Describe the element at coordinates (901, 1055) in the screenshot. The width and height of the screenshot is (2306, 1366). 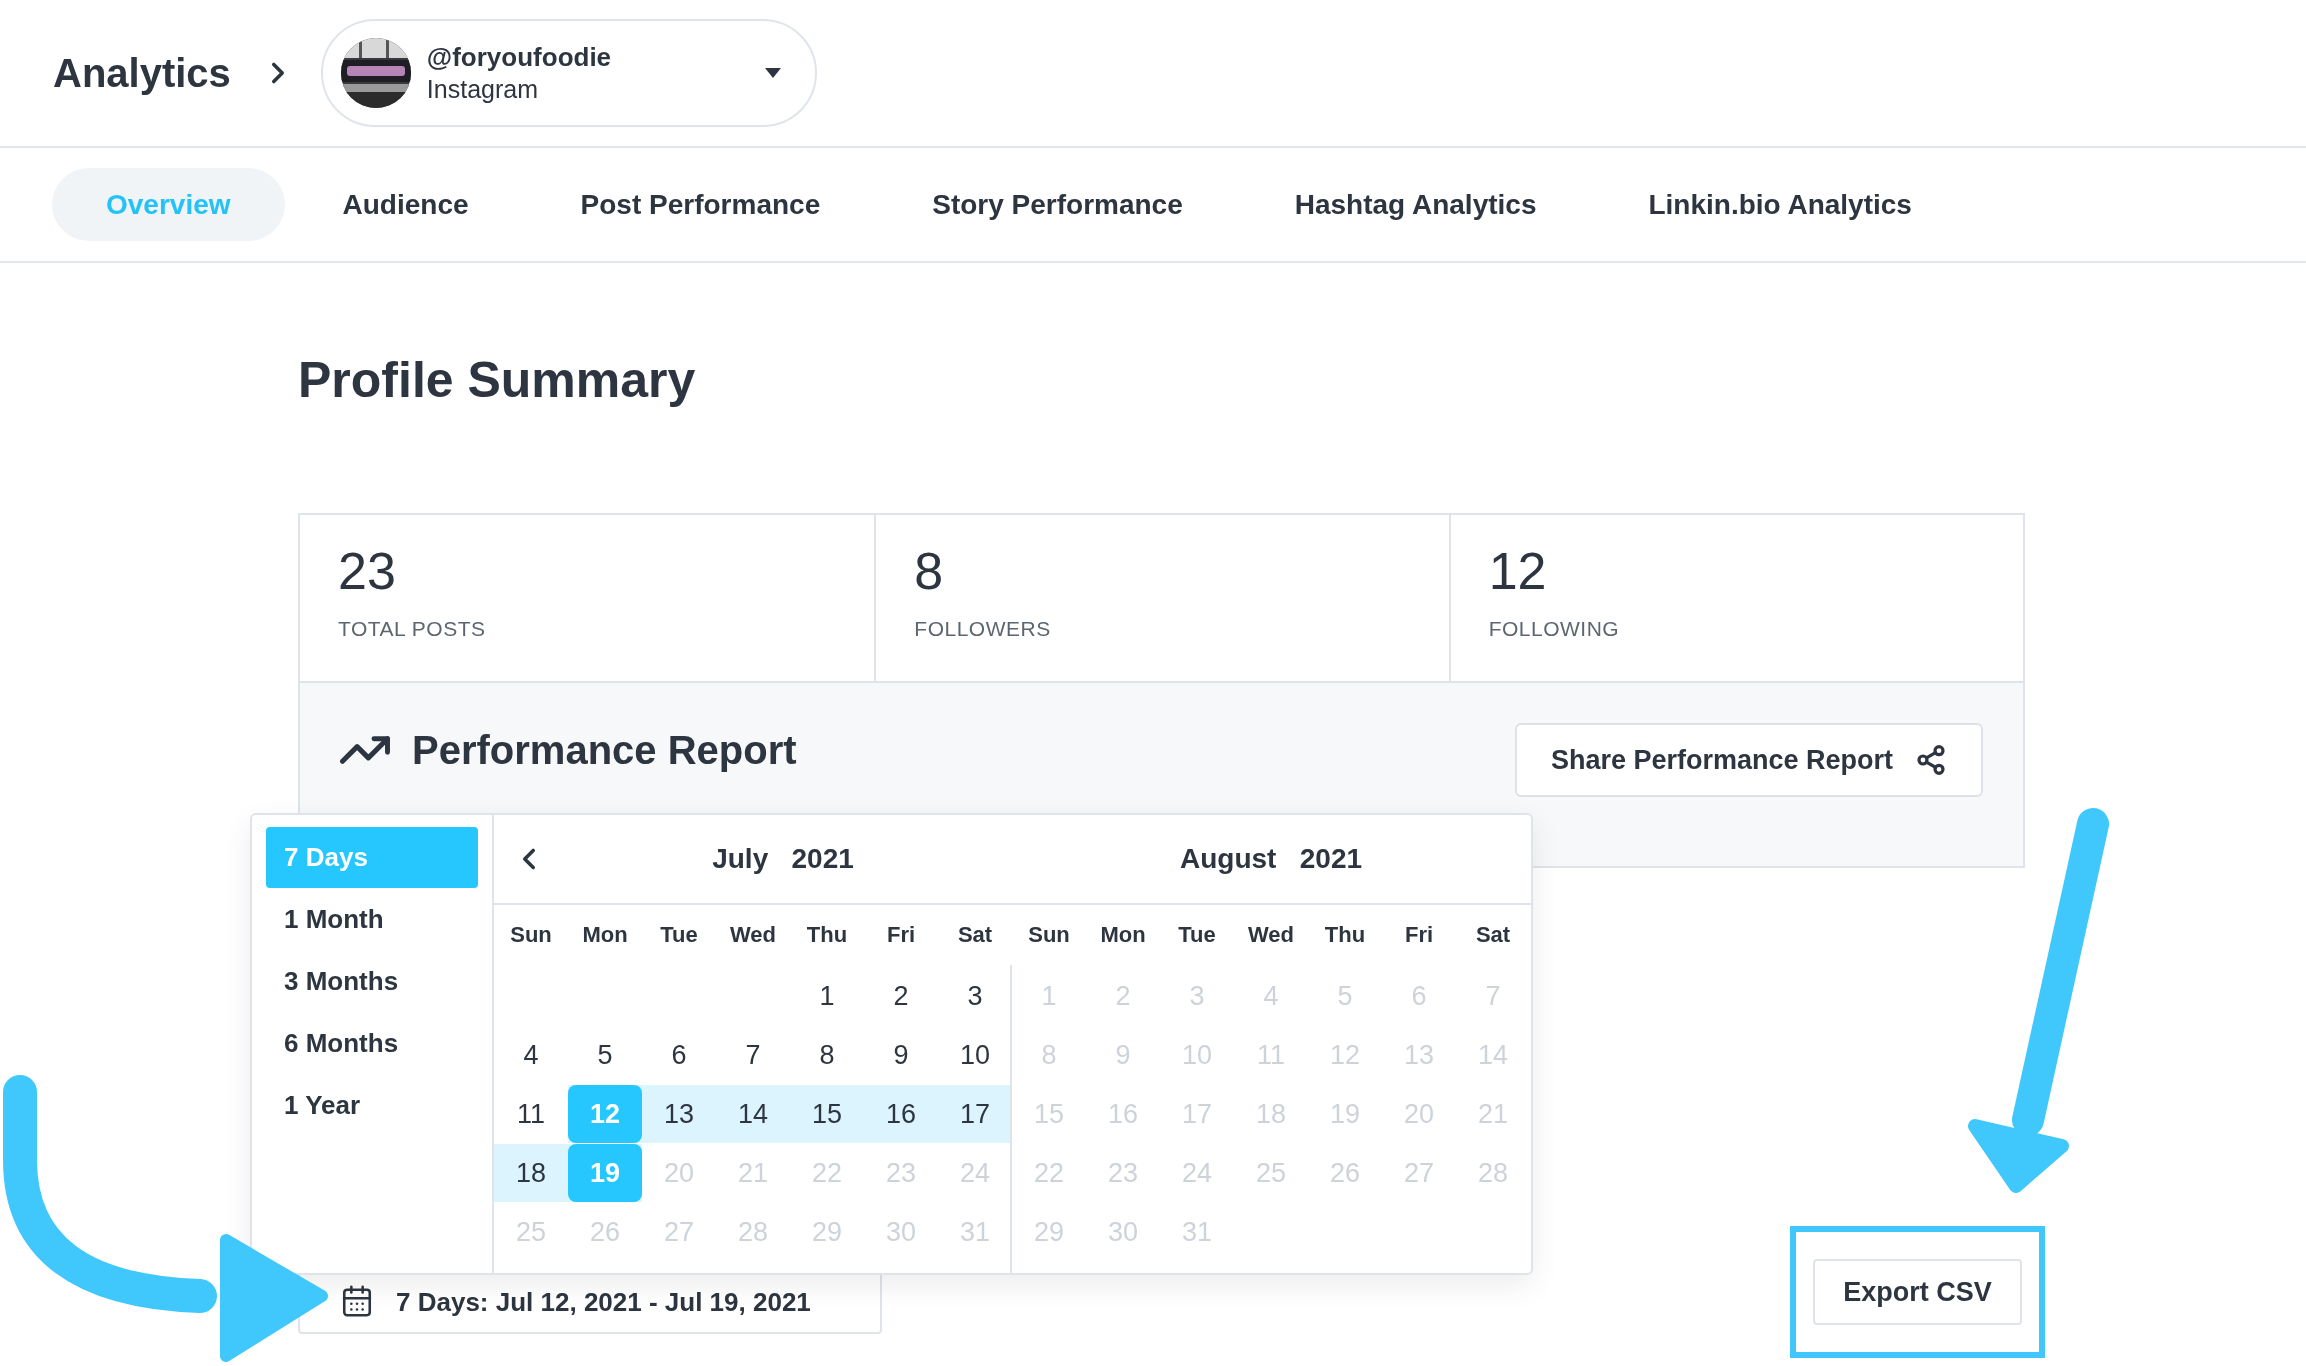
I see `calendar-day: 9` at that location.